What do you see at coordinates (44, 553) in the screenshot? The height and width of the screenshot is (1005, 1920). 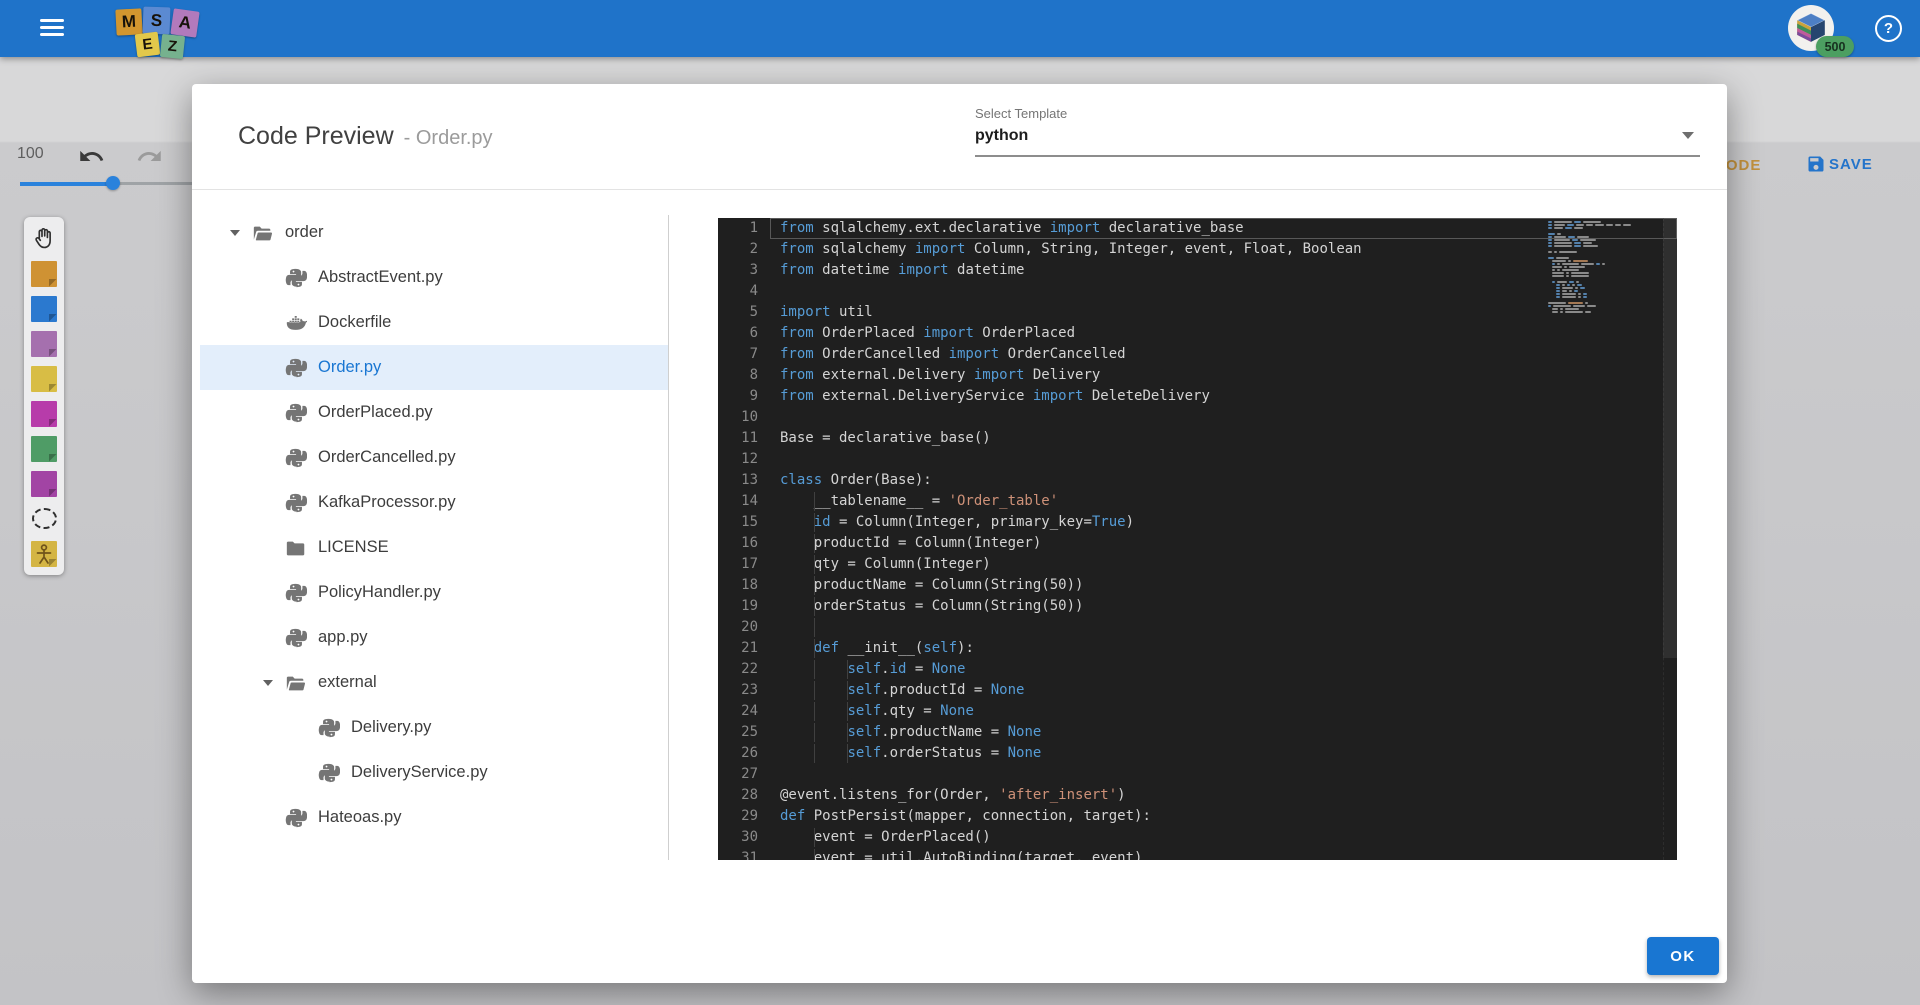 I see `actor-sticker-icon` at bounding box center [44, 553].